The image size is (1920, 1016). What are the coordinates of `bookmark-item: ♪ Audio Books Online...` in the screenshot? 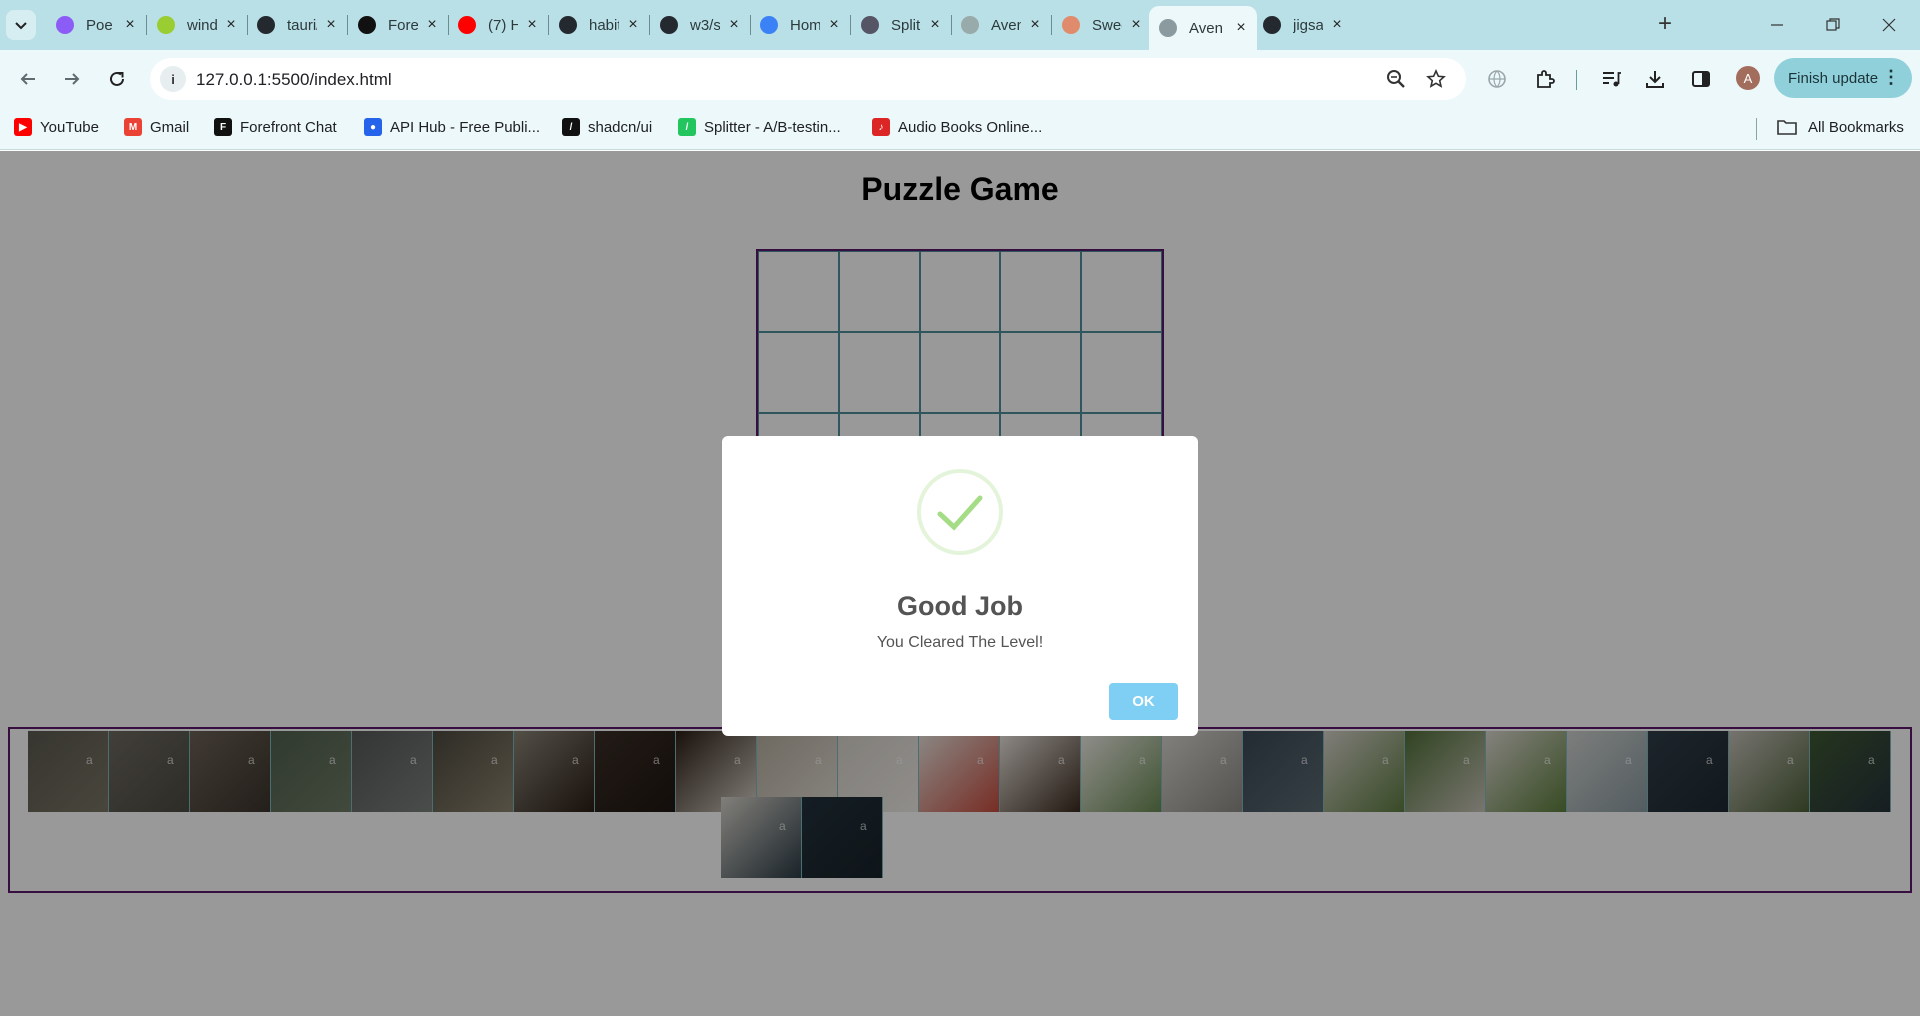 It's located at (957, 127).